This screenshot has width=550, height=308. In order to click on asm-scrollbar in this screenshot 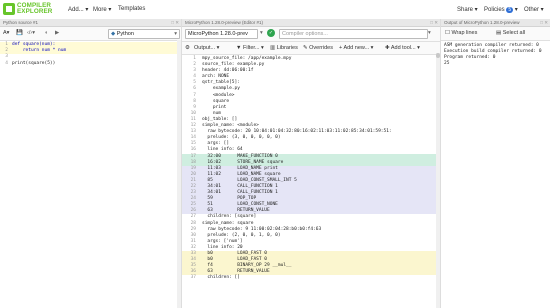, I will do `click(438, 180)`.